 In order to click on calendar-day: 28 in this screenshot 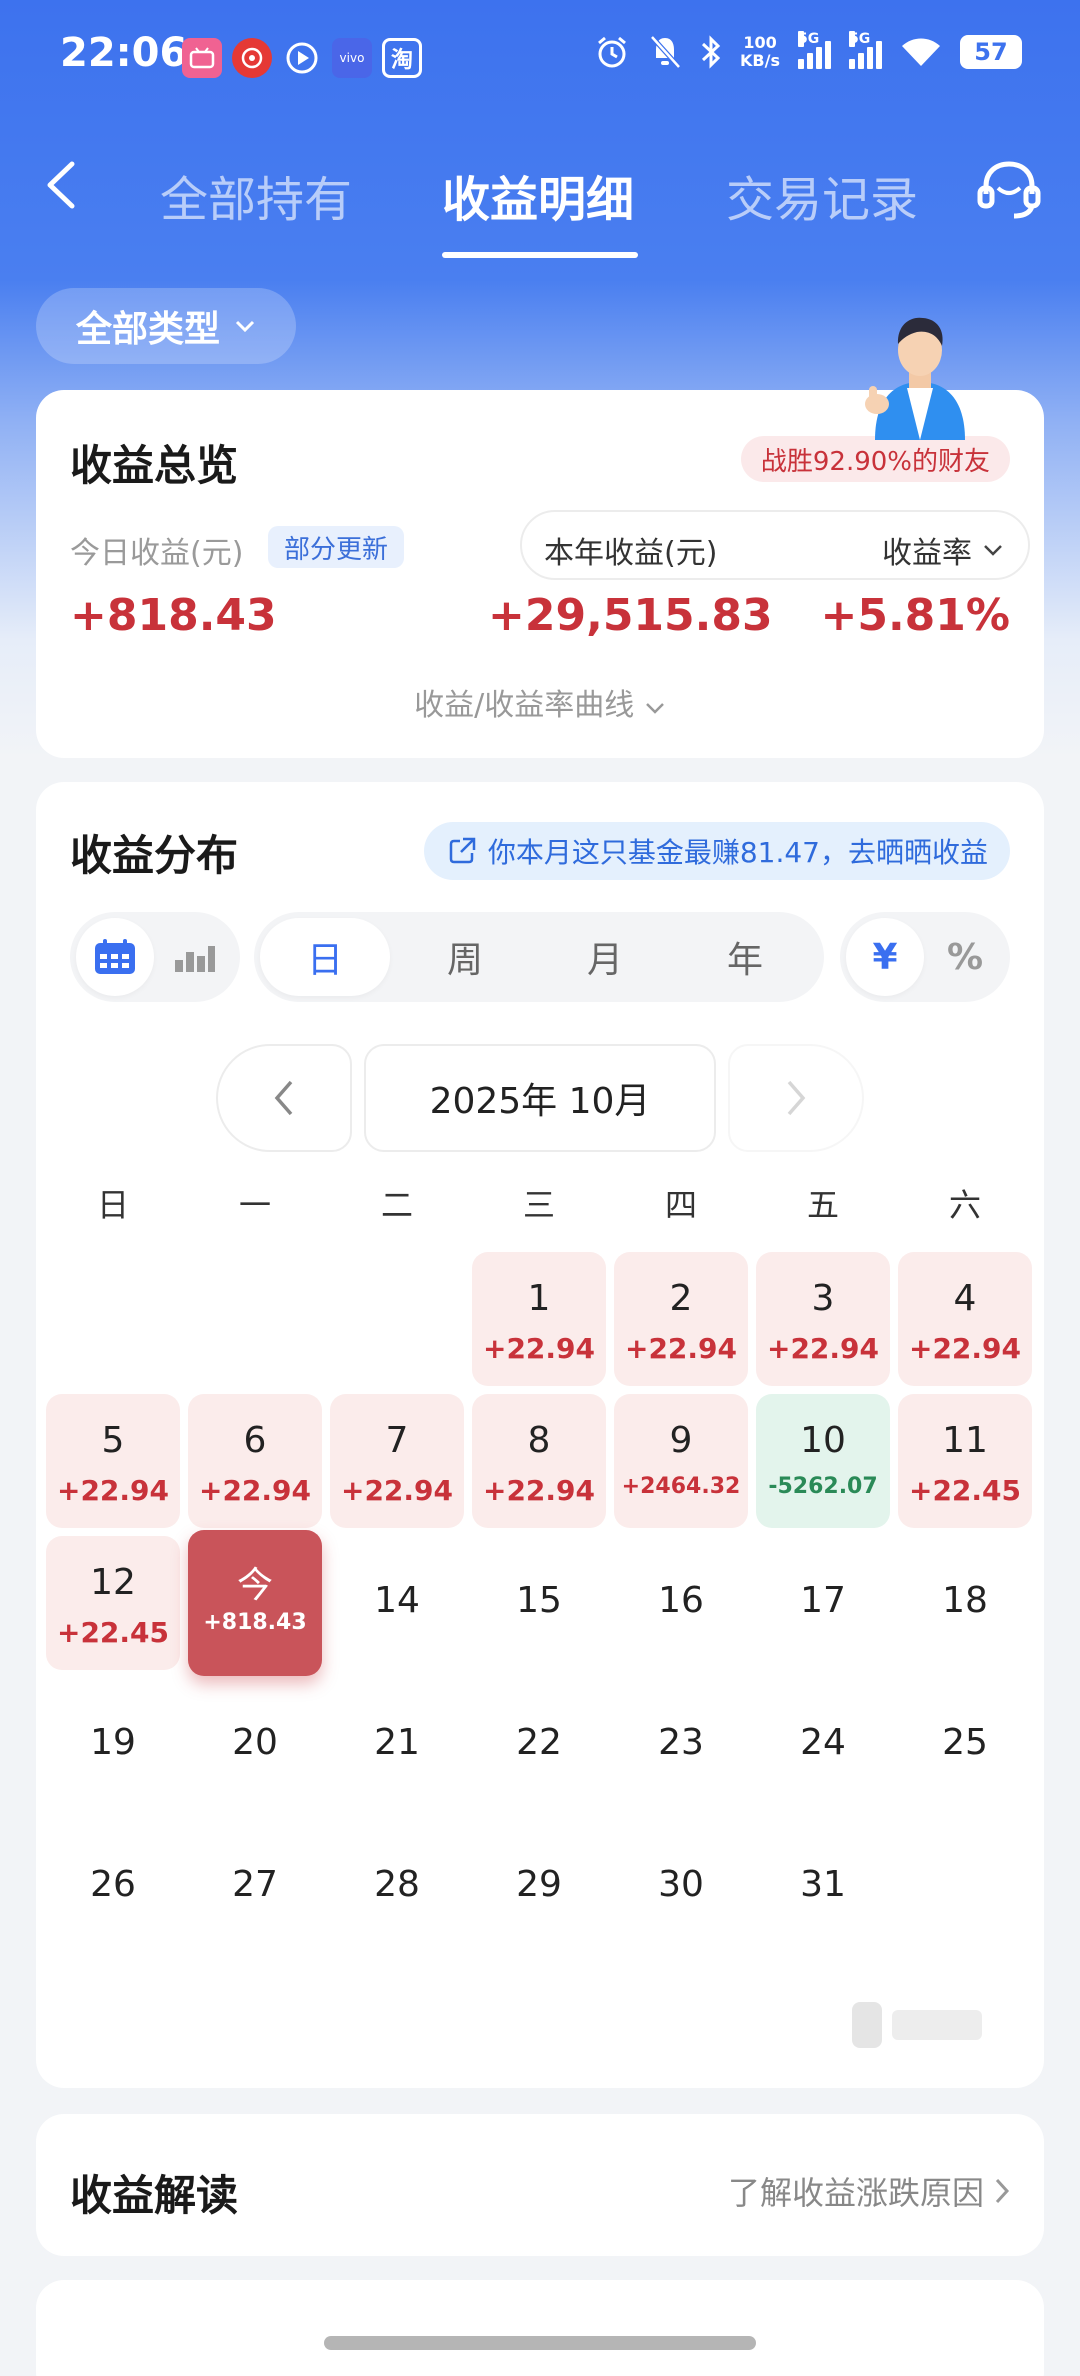, I will do `click(397, 1887)`.